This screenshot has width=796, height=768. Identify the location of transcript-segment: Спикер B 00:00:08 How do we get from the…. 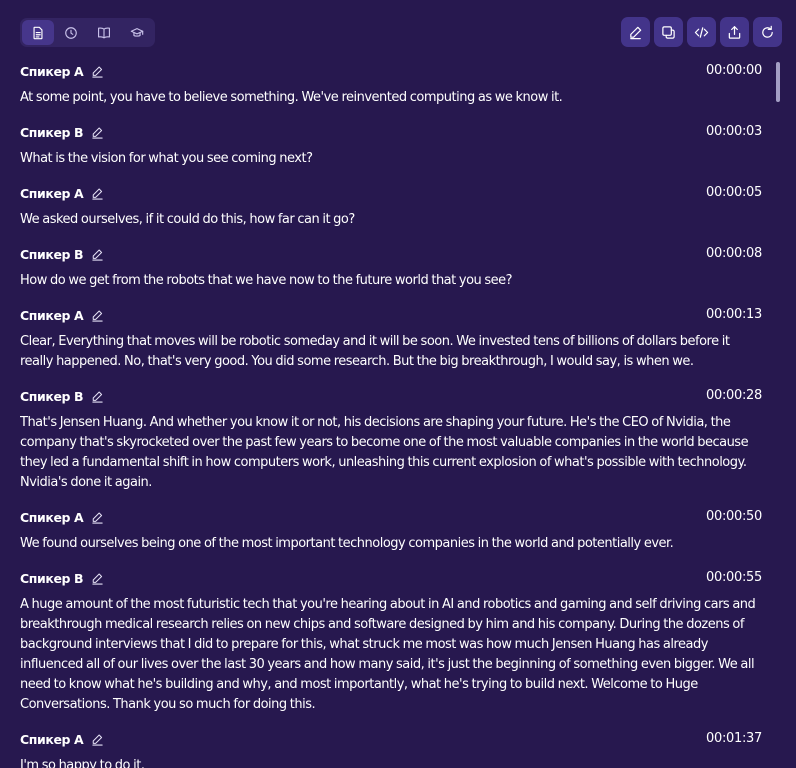
(391, 268).